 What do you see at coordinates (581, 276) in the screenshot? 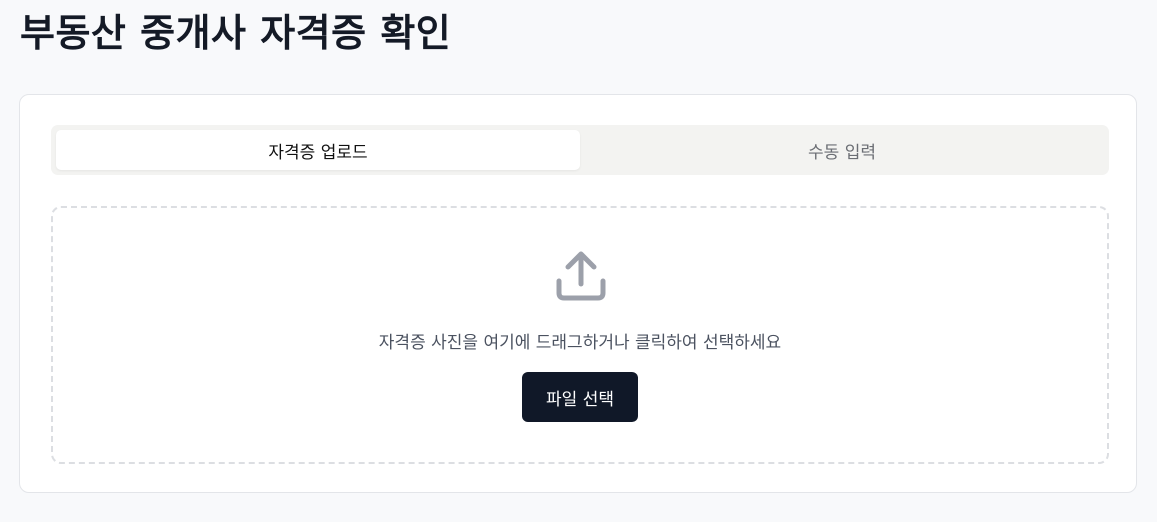
I see `upload-icon` at bounding box center [581, 276].